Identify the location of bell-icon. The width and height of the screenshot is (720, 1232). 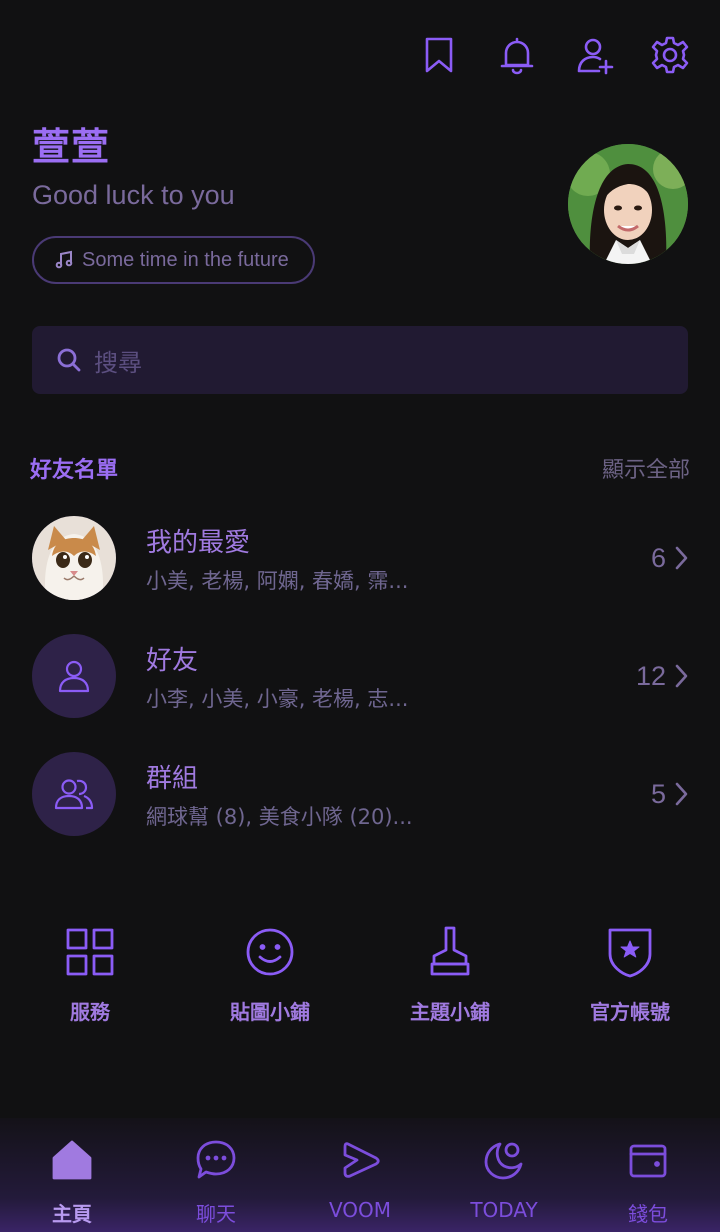
(517, 56).